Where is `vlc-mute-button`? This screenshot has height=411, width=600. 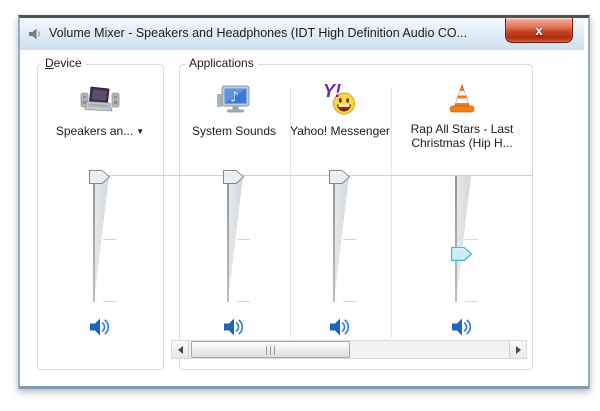 vlc-mute-button is located at coordinates (462, 328).